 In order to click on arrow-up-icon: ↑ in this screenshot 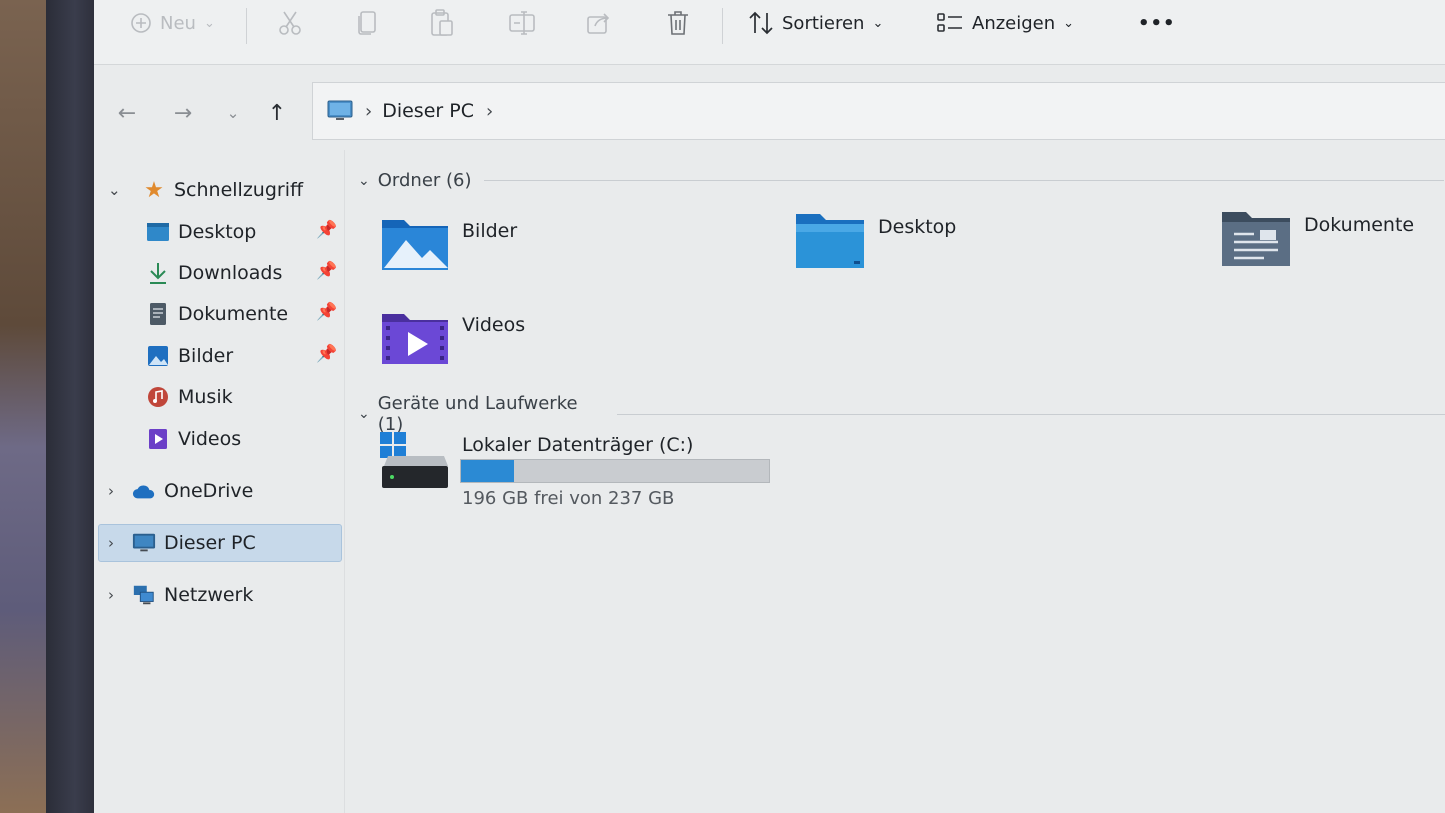, I will do `click(277, 113)`.